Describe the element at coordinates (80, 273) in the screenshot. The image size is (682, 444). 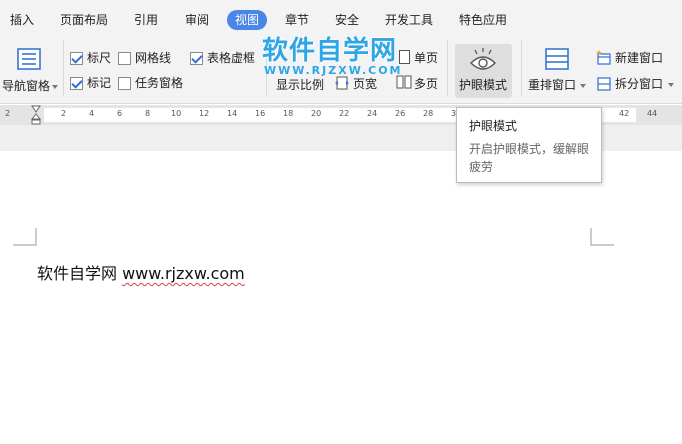
I see `document-text: 软件自学网` at that location.